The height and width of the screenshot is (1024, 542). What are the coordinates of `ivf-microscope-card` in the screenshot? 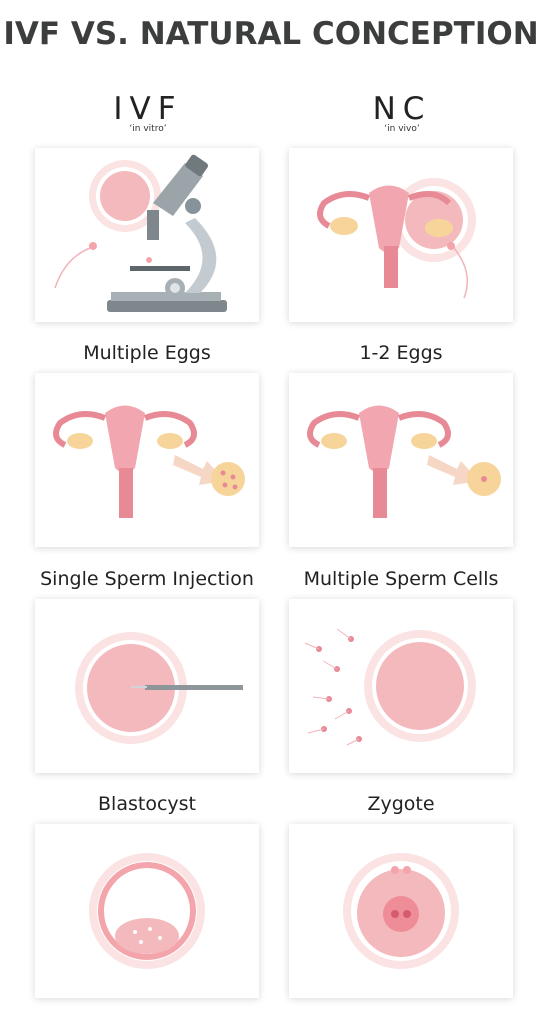 It's located at (147, 235).